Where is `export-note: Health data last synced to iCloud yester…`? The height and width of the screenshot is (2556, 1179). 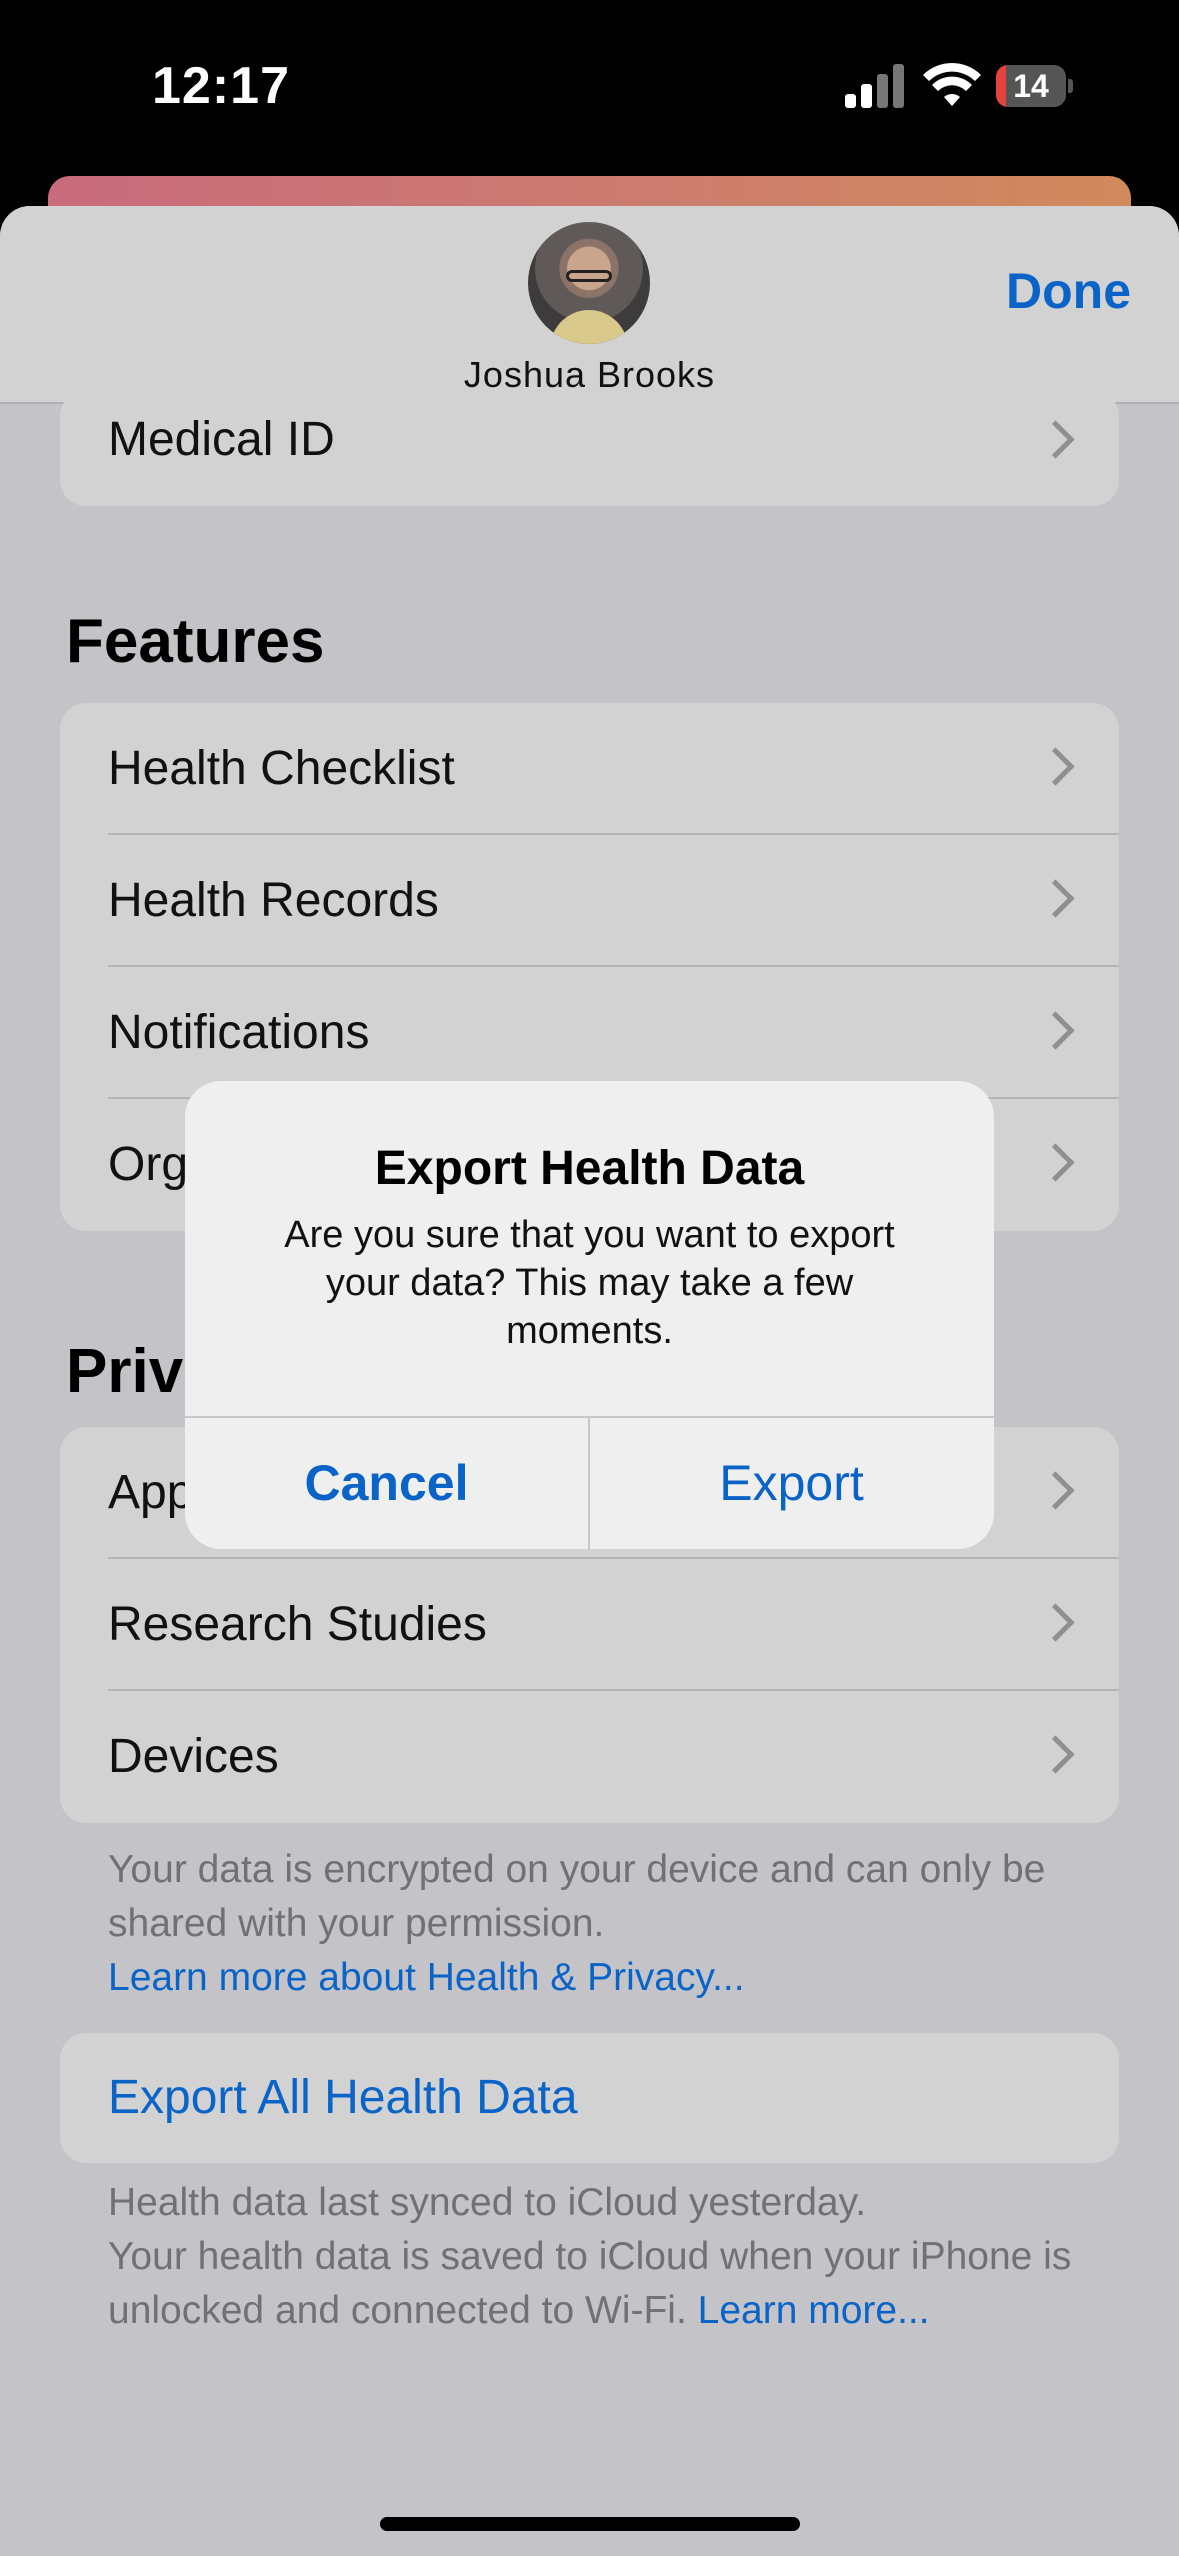
export-note: Health data last synced to iCloud yester… is located at coordinates (608, 2257).